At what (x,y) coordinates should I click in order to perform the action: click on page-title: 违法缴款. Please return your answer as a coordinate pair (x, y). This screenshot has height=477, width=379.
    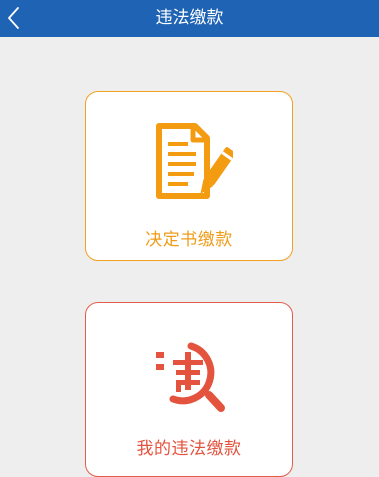
    Looking at the image, I should click on (189, 18).